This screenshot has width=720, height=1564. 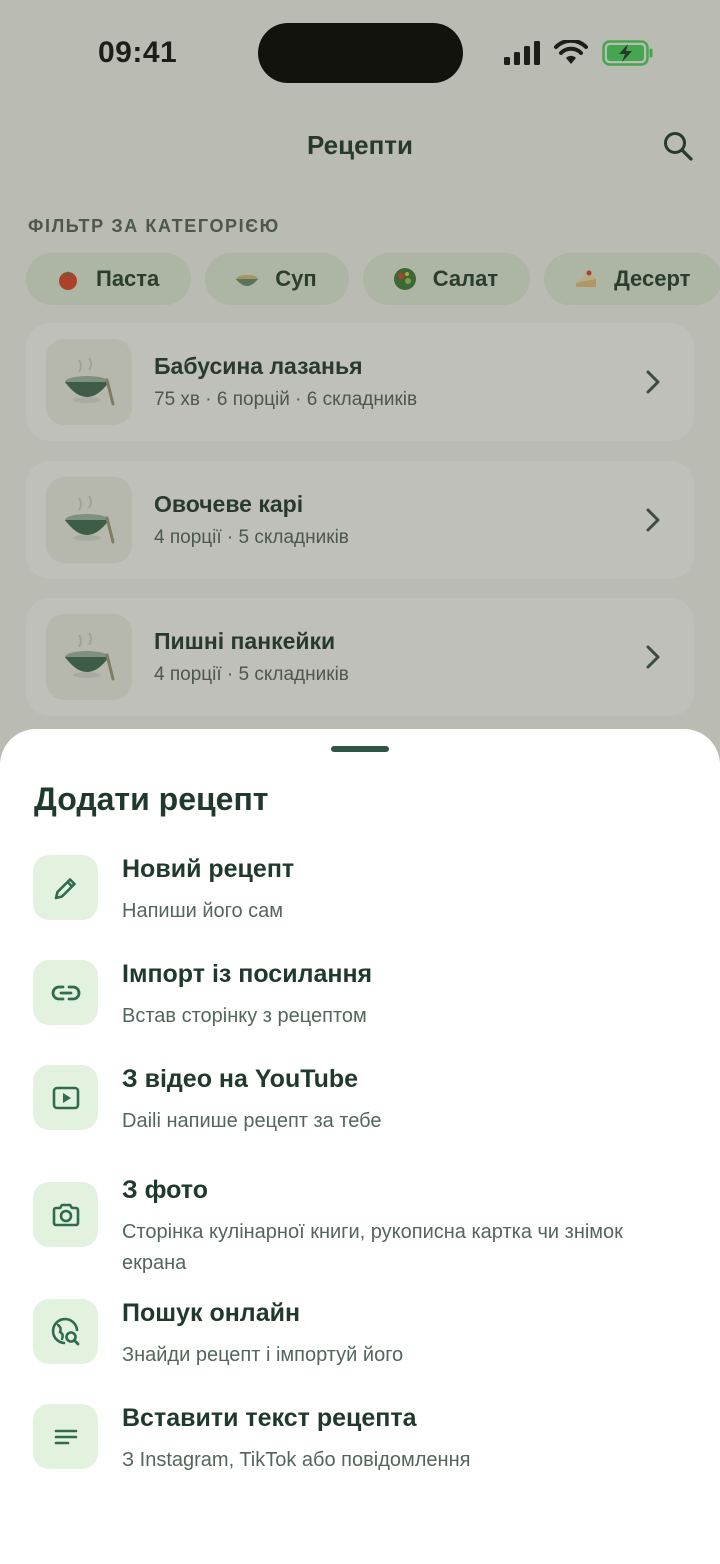 What do you see at coordinates (247, 974) in the screenshot?
I see `option-title: Імпорт із посилання` at bounding box center [247, 974].